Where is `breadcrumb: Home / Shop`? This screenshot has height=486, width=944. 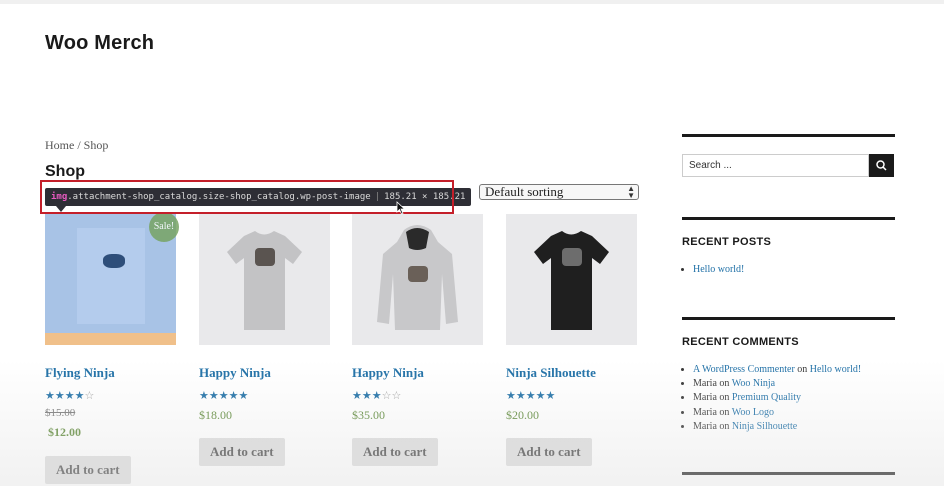
breadcrumb: Home / Shop is located at coordinates (76, 145).